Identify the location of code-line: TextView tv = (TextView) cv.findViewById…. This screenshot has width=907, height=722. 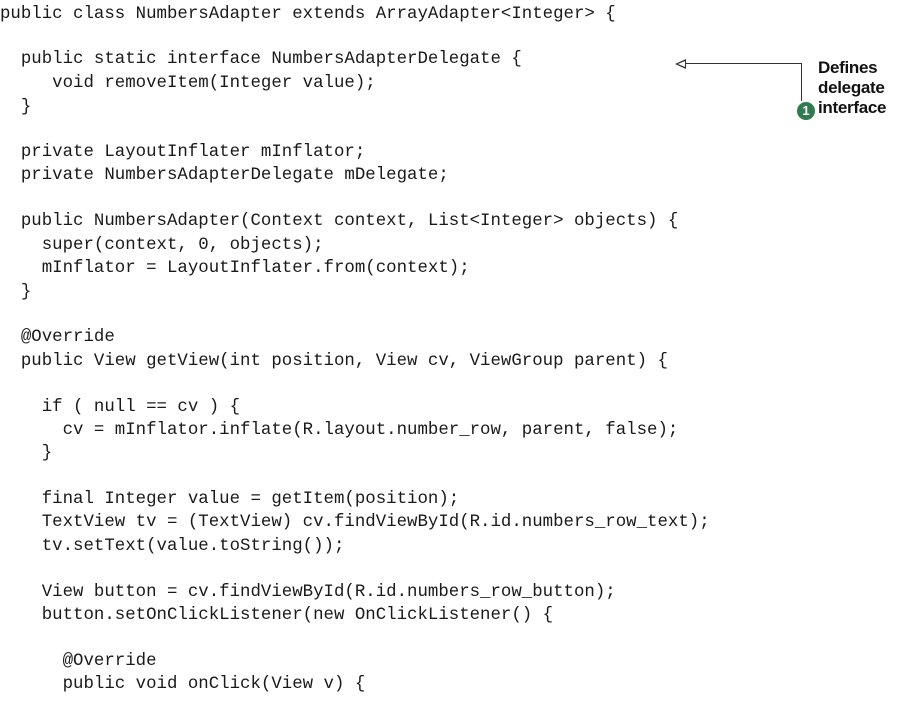
(355, 522).